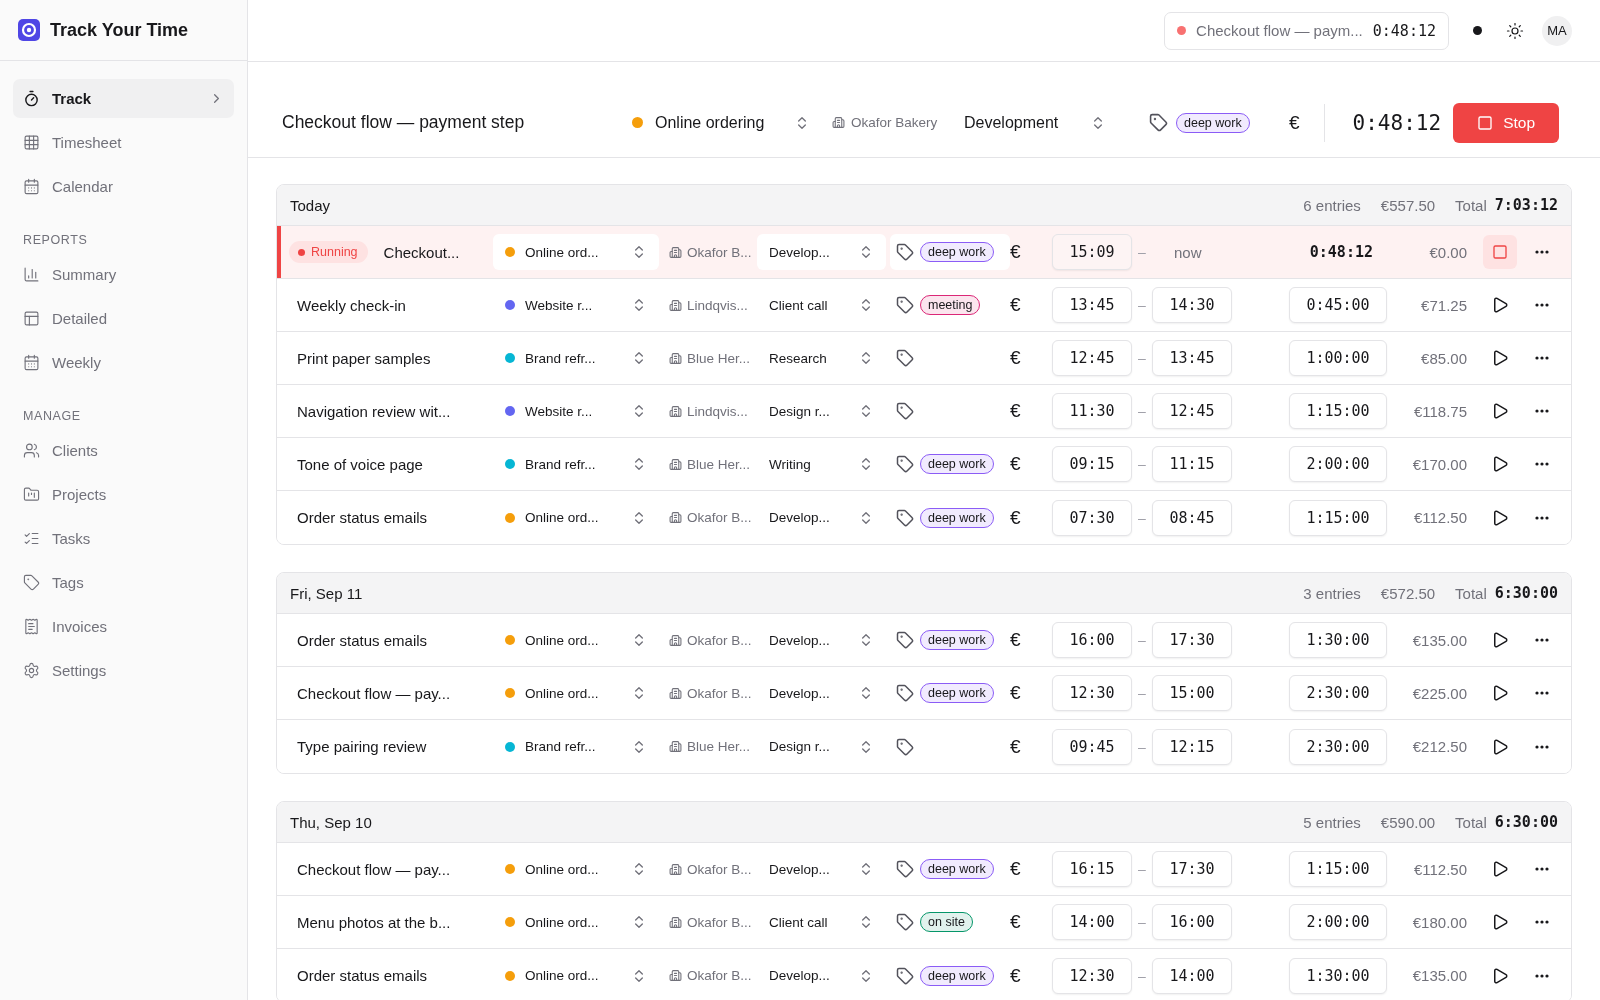 The height and width of the screenshot is (1000, 1600). I want to click on entry-description: Type pairing review, so click(362, 746).